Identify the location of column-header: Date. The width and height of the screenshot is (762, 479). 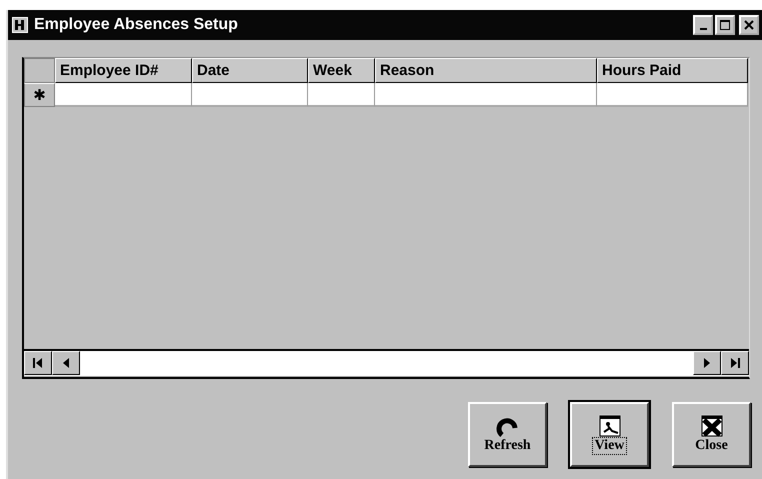
(250, 70).